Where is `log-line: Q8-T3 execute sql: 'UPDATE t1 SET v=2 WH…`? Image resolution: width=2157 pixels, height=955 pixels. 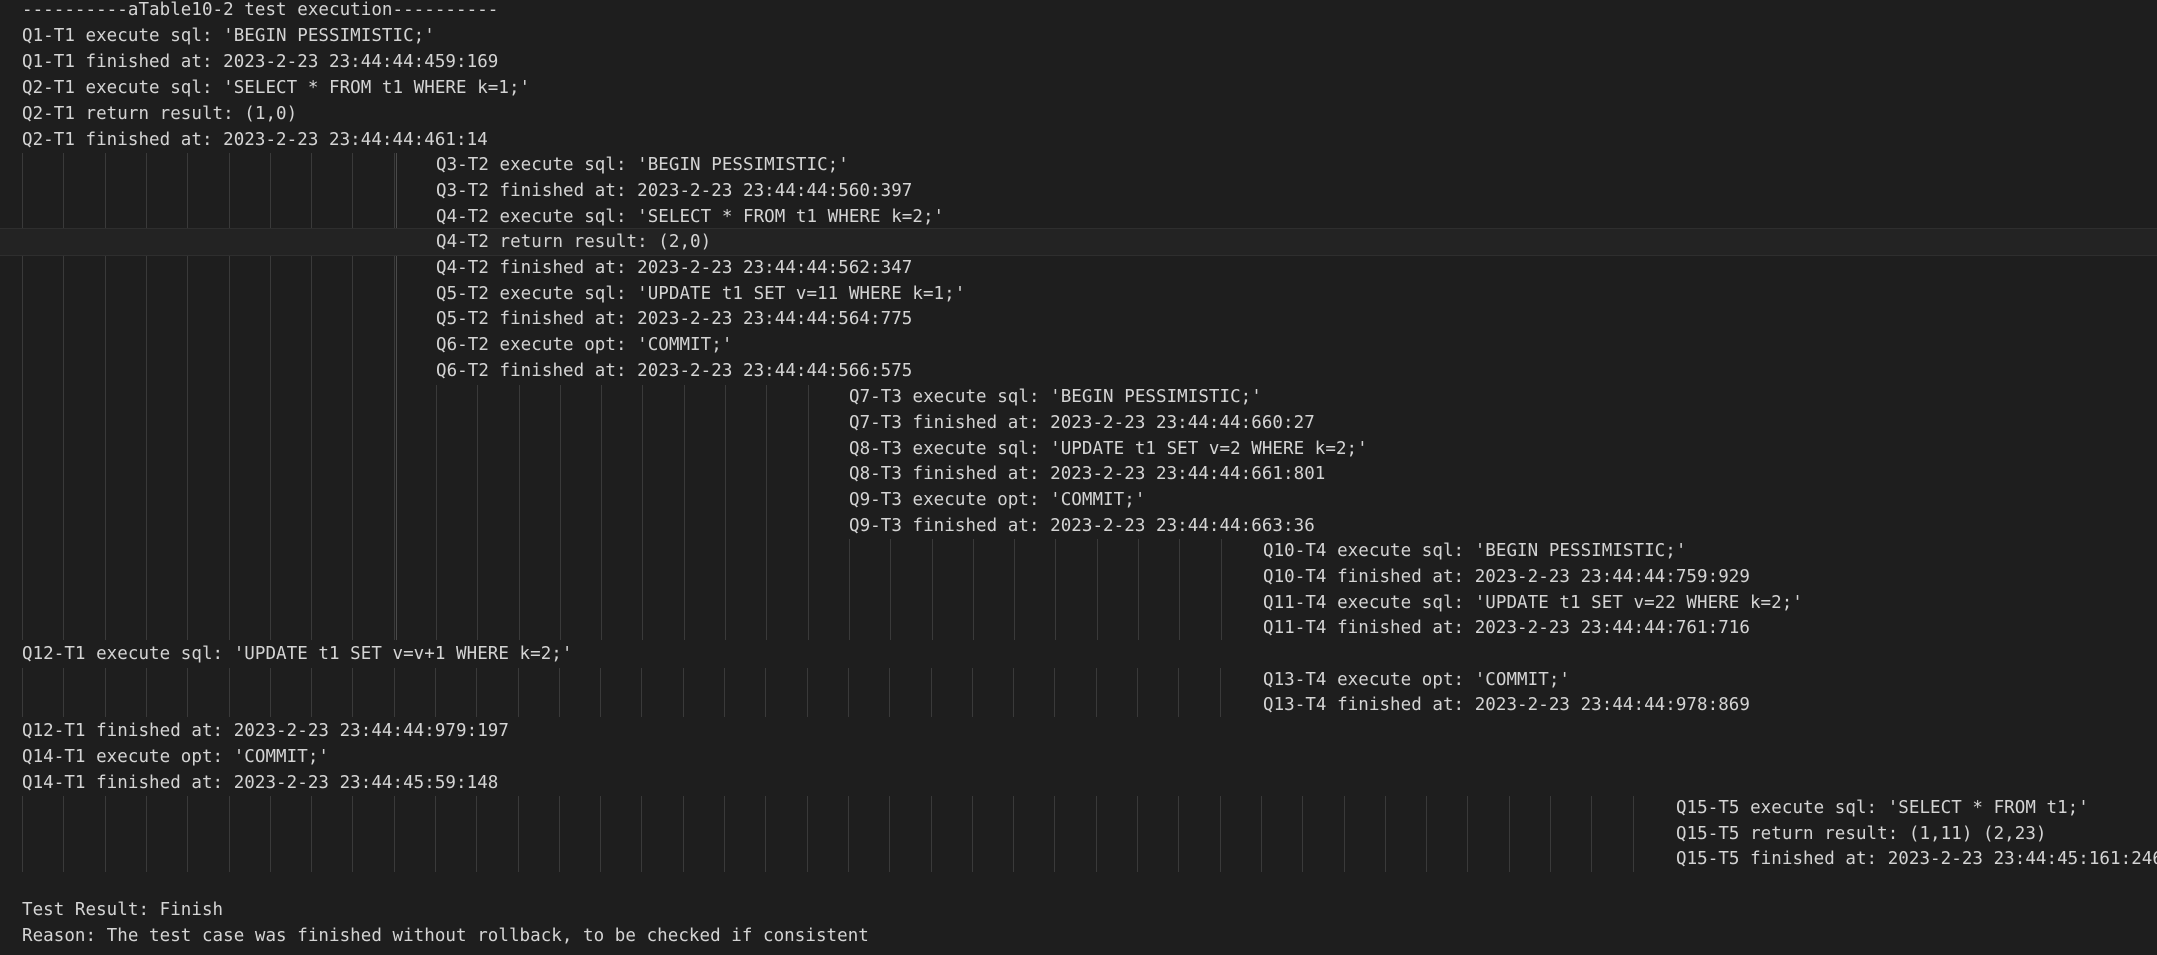 log-line: Q8-T3 execute sql: 'UPDATE t1 SET v=2 WH… is located at coordinates (1108, 449).